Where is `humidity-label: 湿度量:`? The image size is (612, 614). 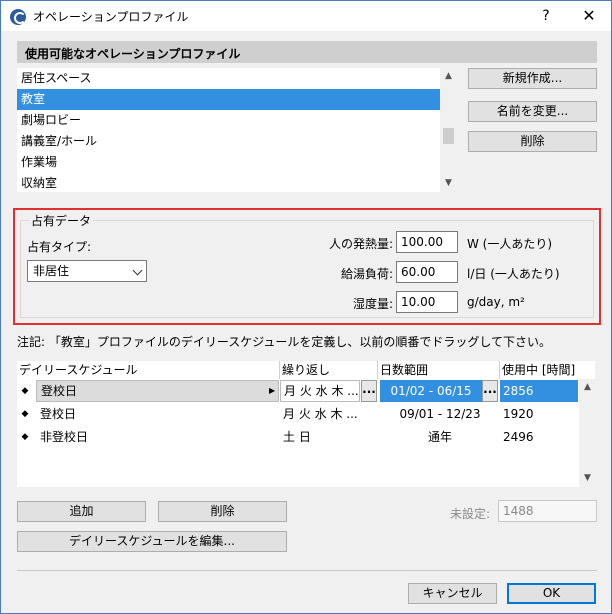 humidity-label: 湿度量: is located at coordinates (373, 304).